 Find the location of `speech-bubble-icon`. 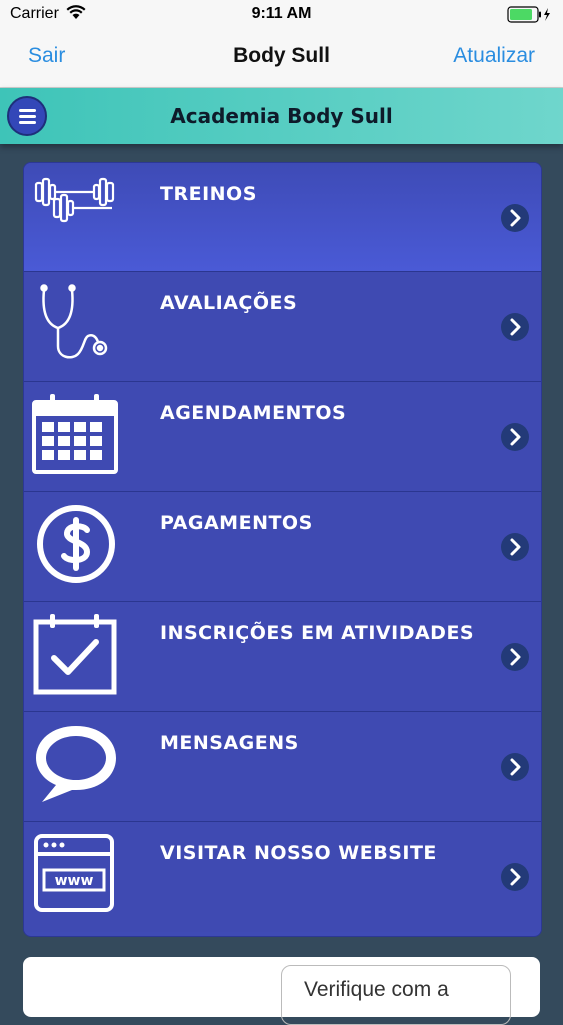

speech-bubble-icon is located at coordinates (76, 764).